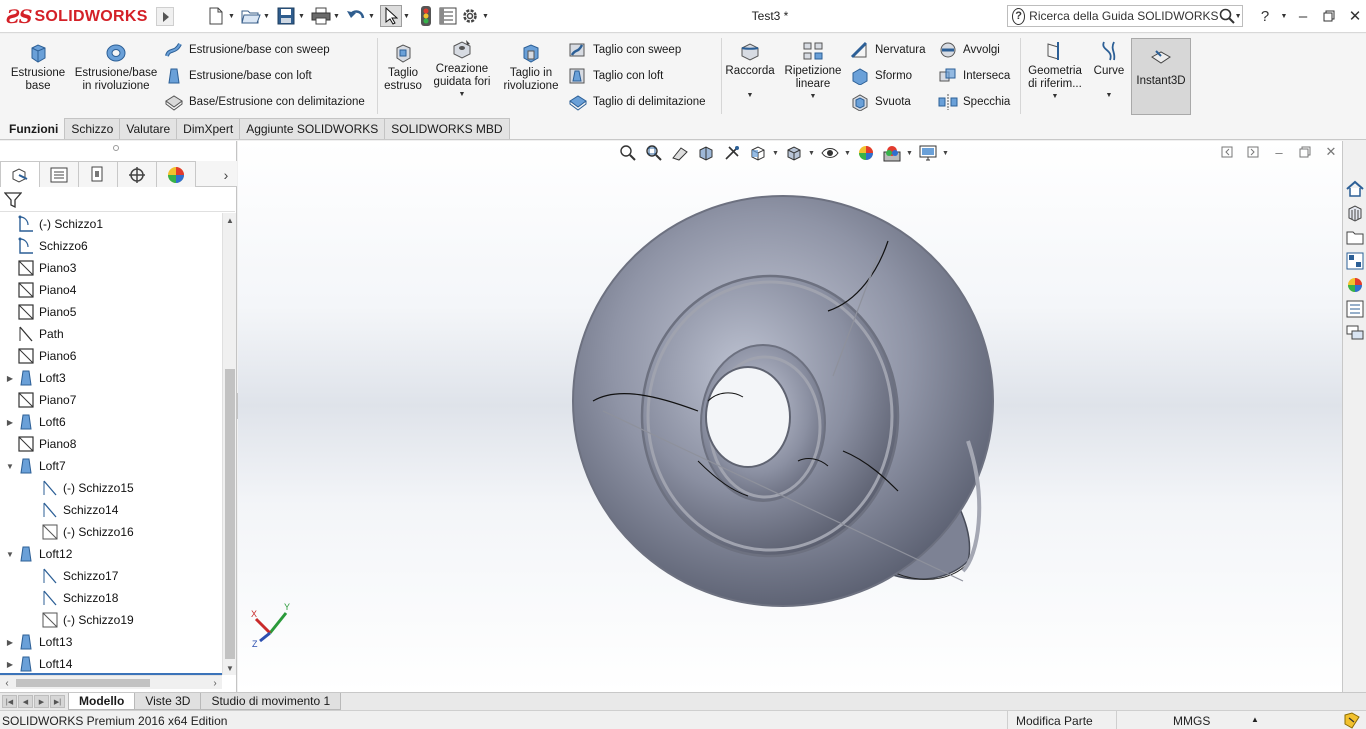 The image size is (1366, 729). What do you see at coordinates (1354, 285) in the screenshot?
I see `appearances-scenes-icon` at bounding box center [1354, 285].